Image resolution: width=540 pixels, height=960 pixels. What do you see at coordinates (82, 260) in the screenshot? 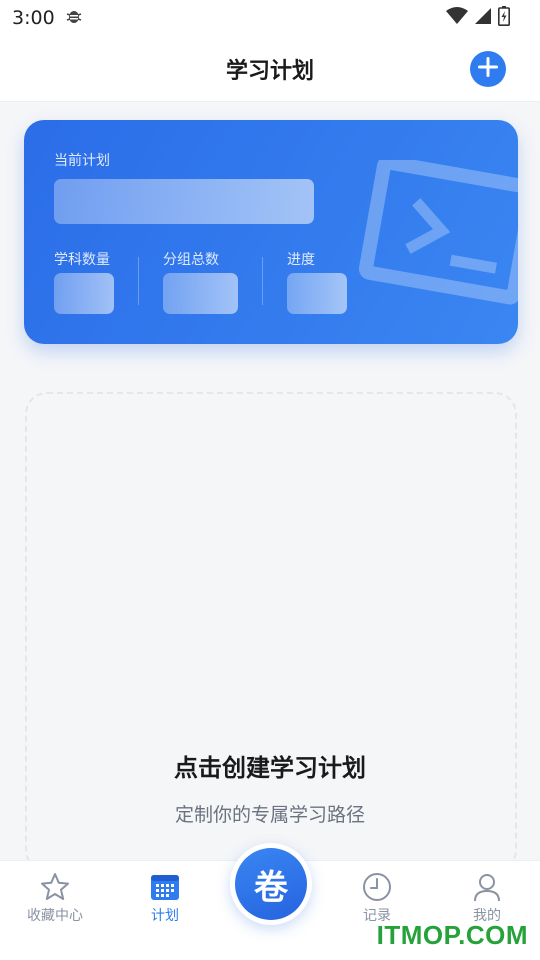
I see `subject-count-label: 学科数量` at bounding box center [82, 260].